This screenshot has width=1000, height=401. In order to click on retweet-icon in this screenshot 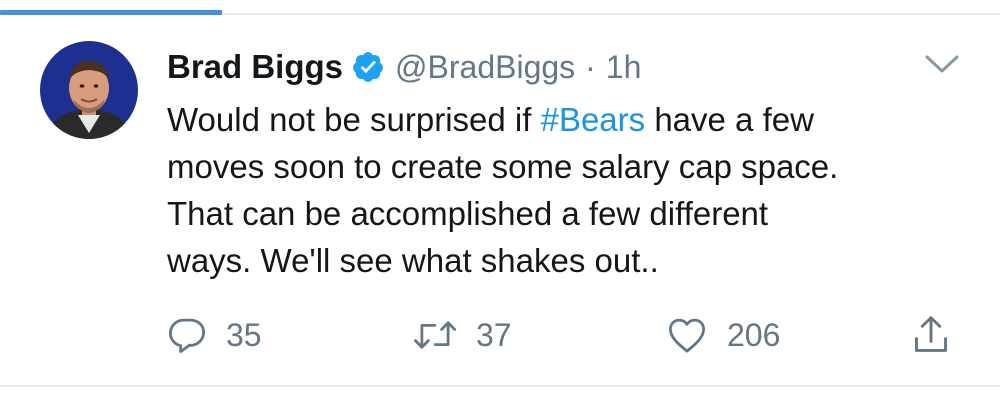, I will do `click(435, 335)`.